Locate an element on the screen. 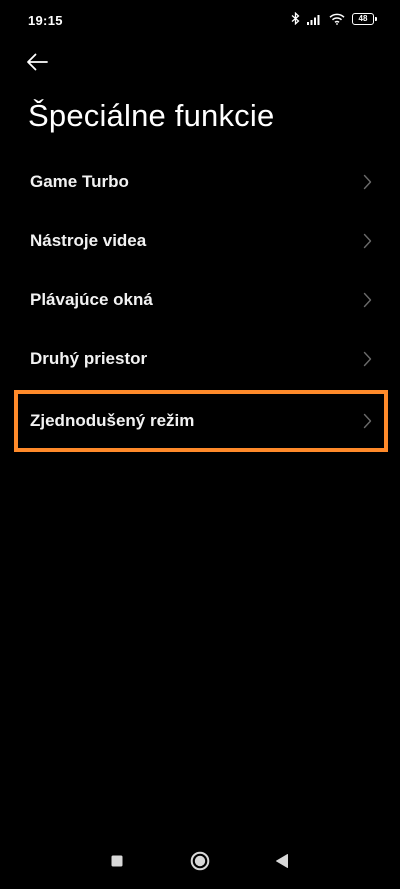 This screenshot has width=400, height=889. list-item-floating-windows: Plávajúce okná is located at coordinates (200, 299).